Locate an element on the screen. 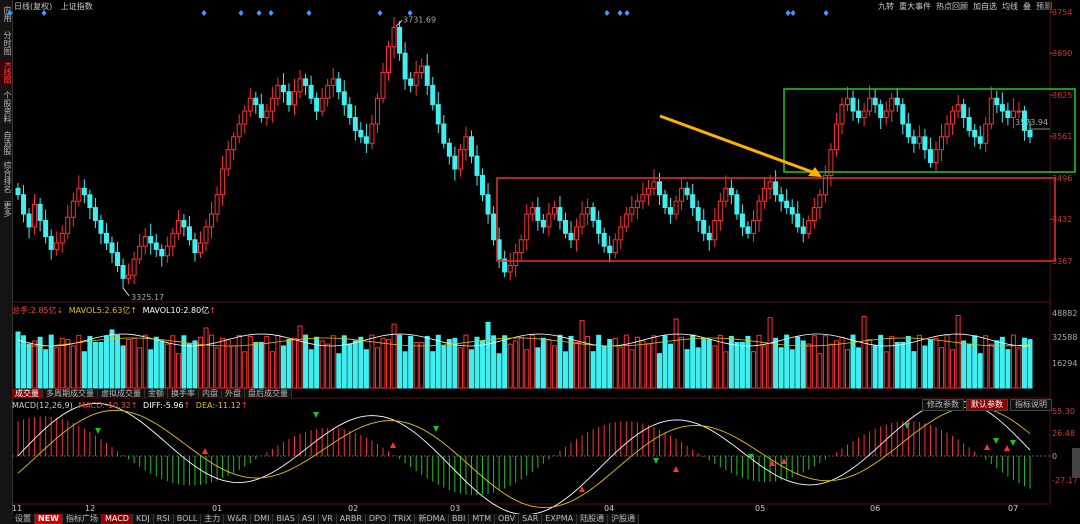  volume-tab-7: 盘后成交量 is located at coordinates (268, 393).